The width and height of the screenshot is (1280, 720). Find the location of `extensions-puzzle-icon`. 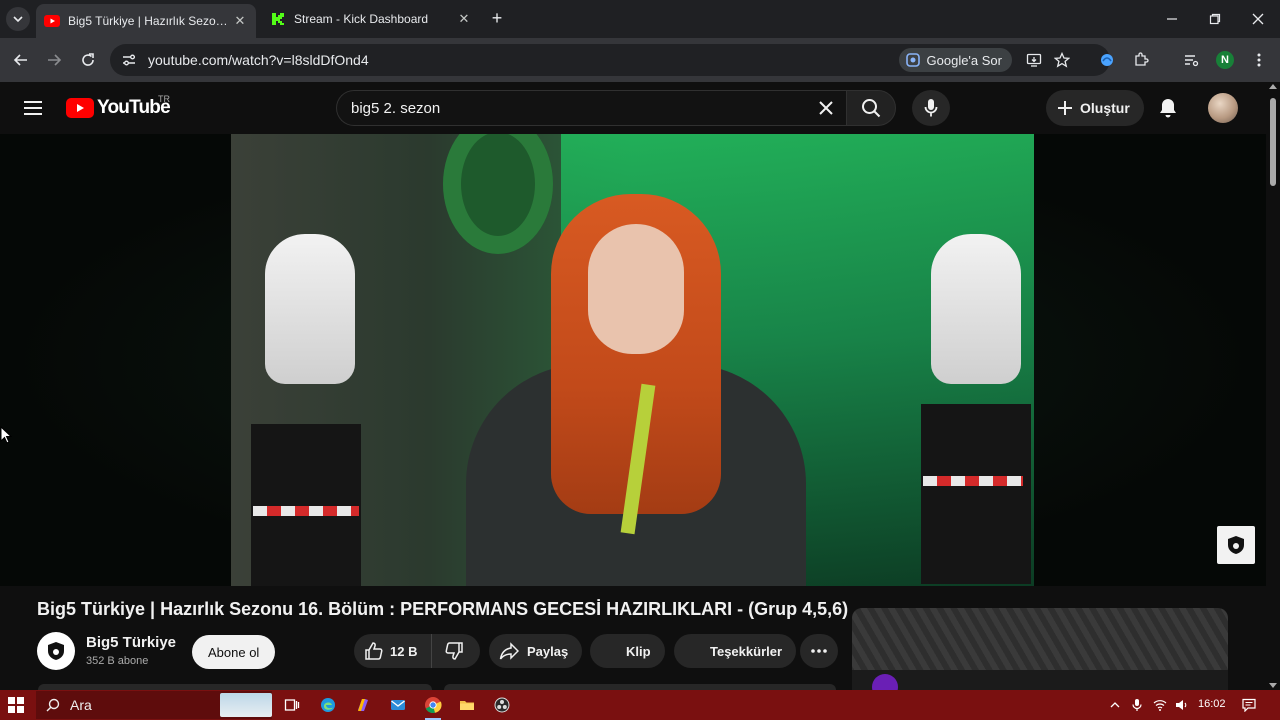

extensions-puzzle-icon is located at coordinates (1141, 60).